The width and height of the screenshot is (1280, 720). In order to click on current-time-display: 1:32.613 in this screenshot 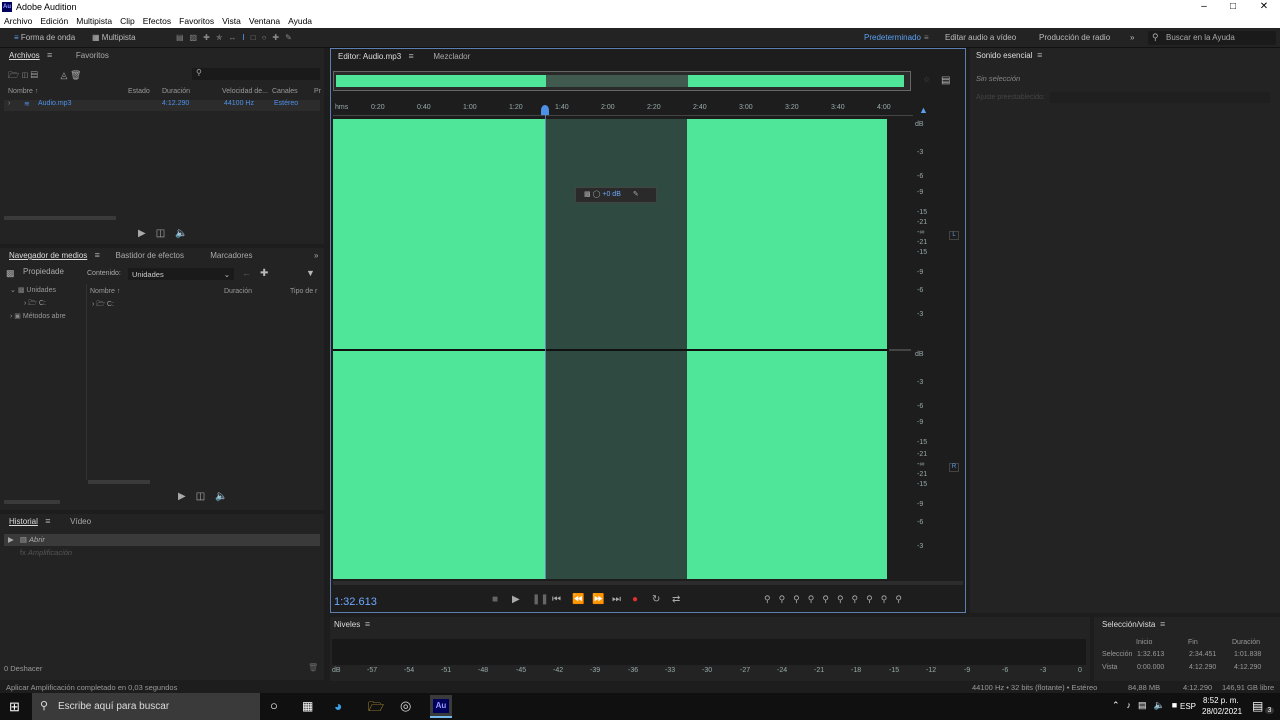, I will do `click(355, 602)`.